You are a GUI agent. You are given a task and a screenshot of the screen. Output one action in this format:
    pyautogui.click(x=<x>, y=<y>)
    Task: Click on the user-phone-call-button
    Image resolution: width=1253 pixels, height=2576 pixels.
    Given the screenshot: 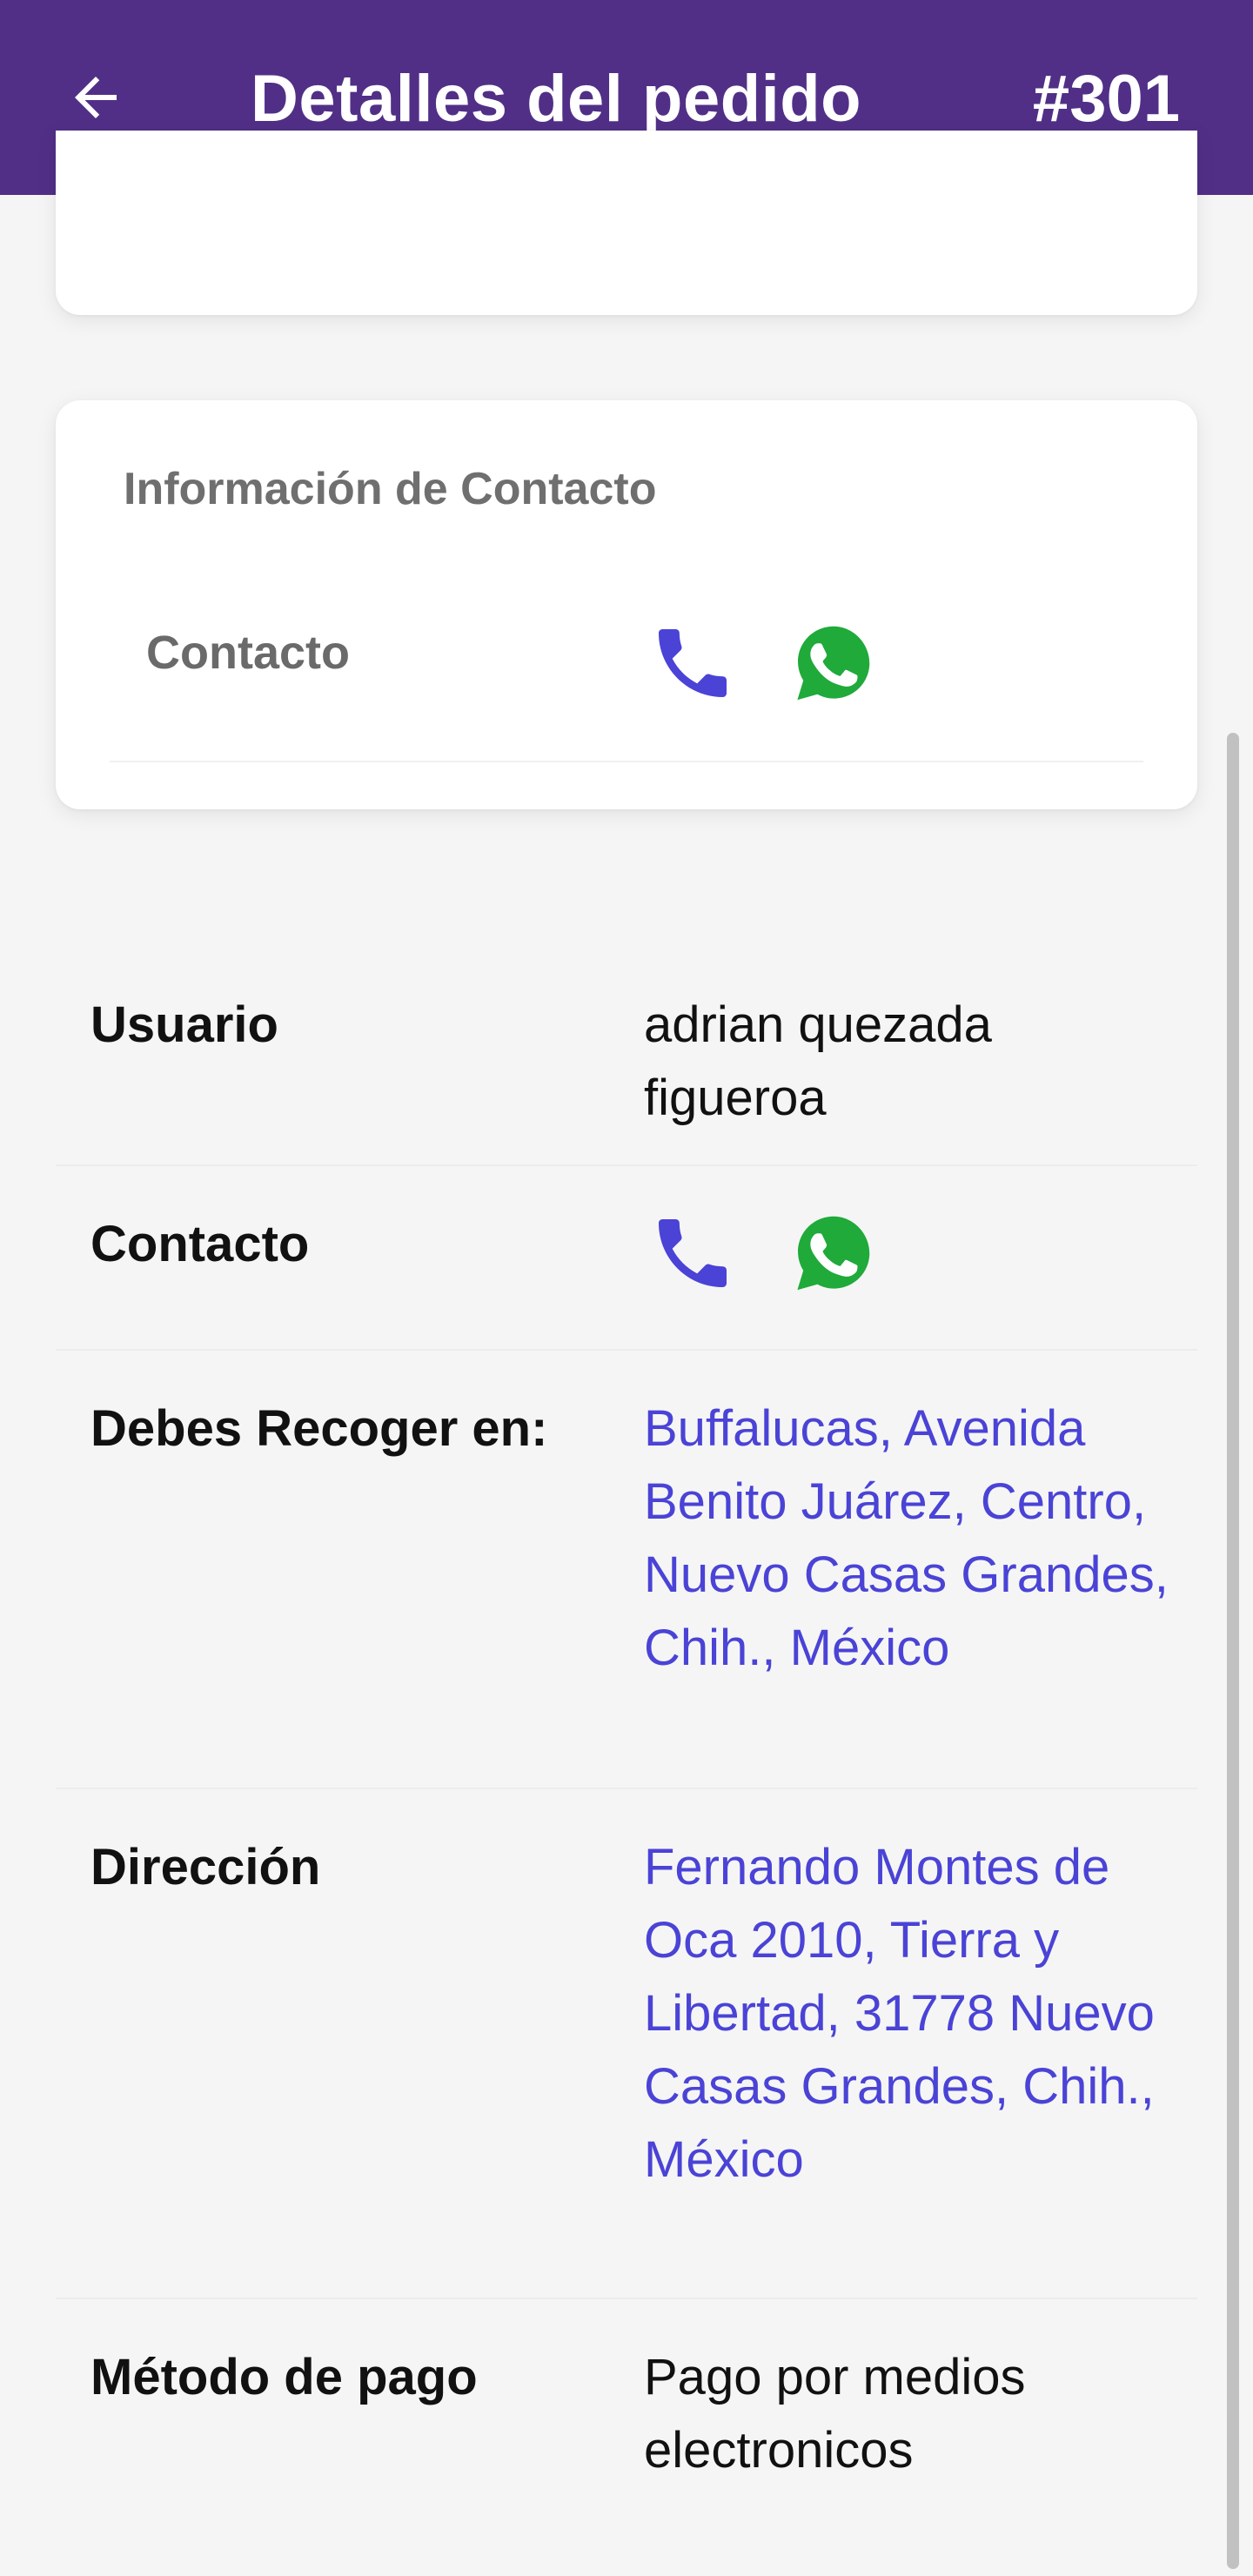 What is the action you would take?
    pyautogui.click(x=692, y=1253)
    